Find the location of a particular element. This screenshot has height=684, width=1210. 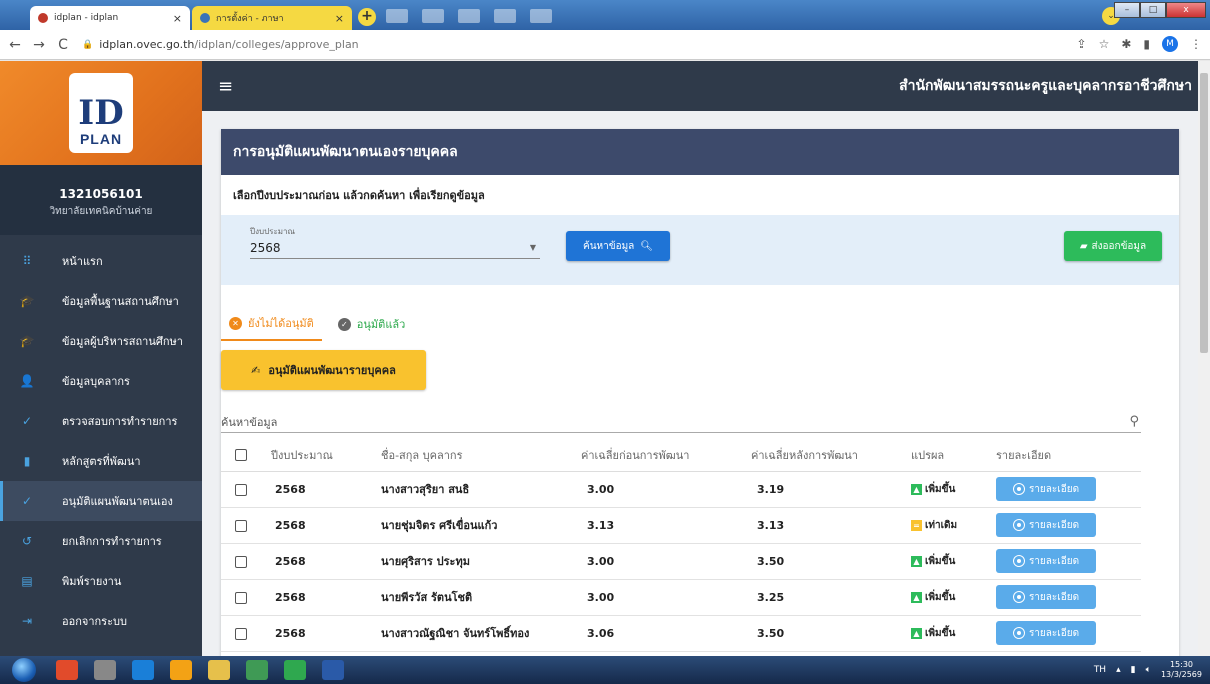

sidebar-item-review: ✓ ตรวจสอบการทำรายการ is located at coordinates (101, 421).